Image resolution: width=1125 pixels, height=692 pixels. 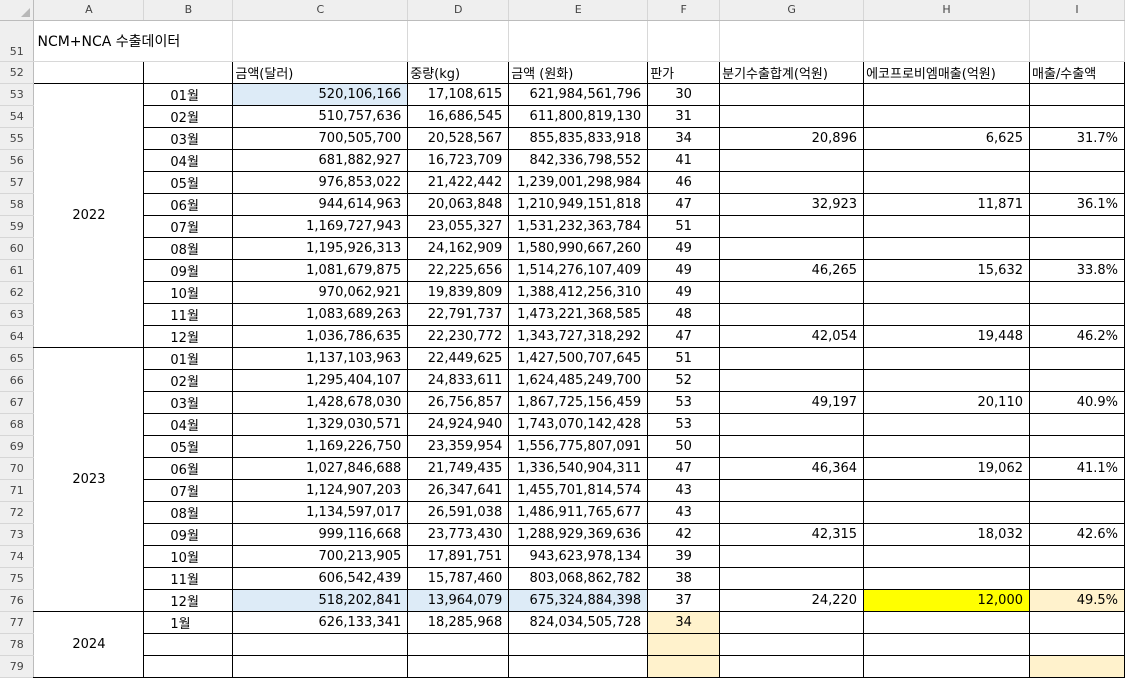 I want to click on amount-krw-cell: 675,324,884,398, so click(x=578, y=600).